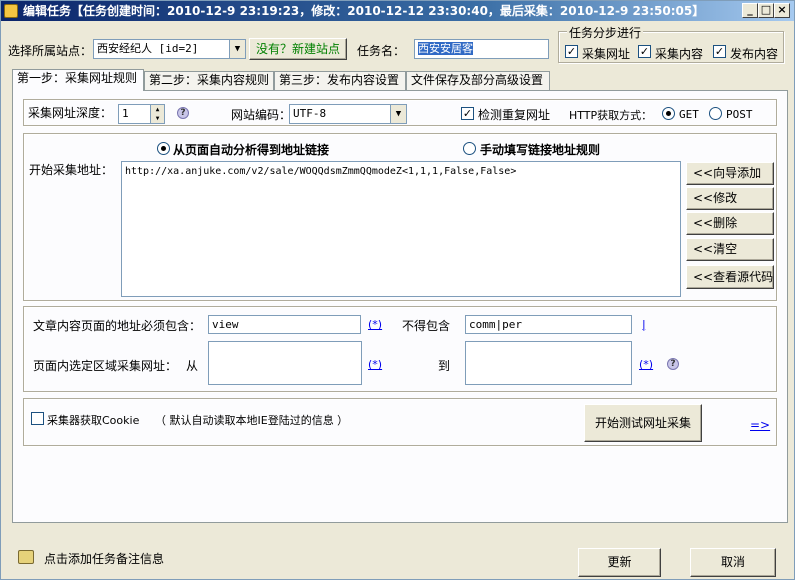  I want to click on step-collect-content-label: 采集内容, so click(679, 54).